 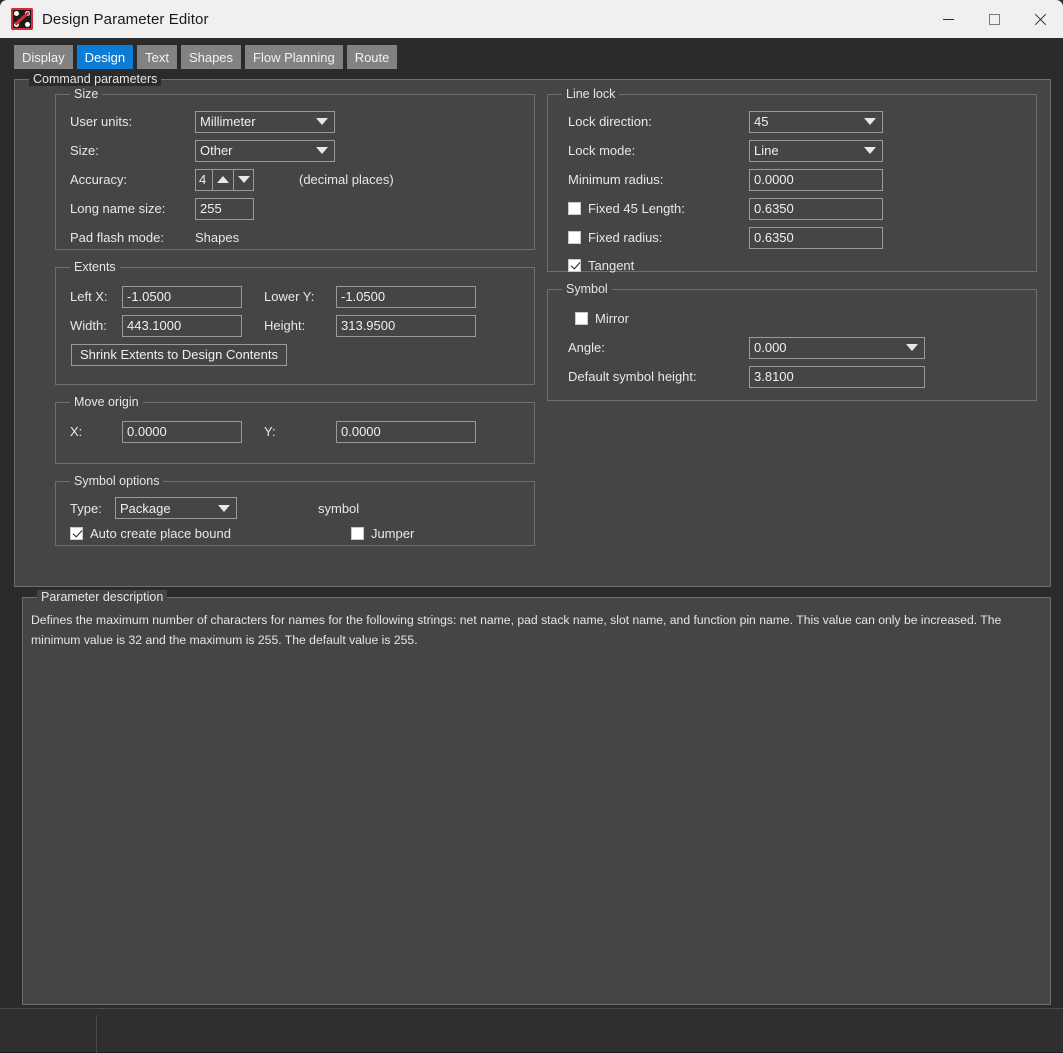 I want to click on tab-design: Design, so click(x=105, y=57).